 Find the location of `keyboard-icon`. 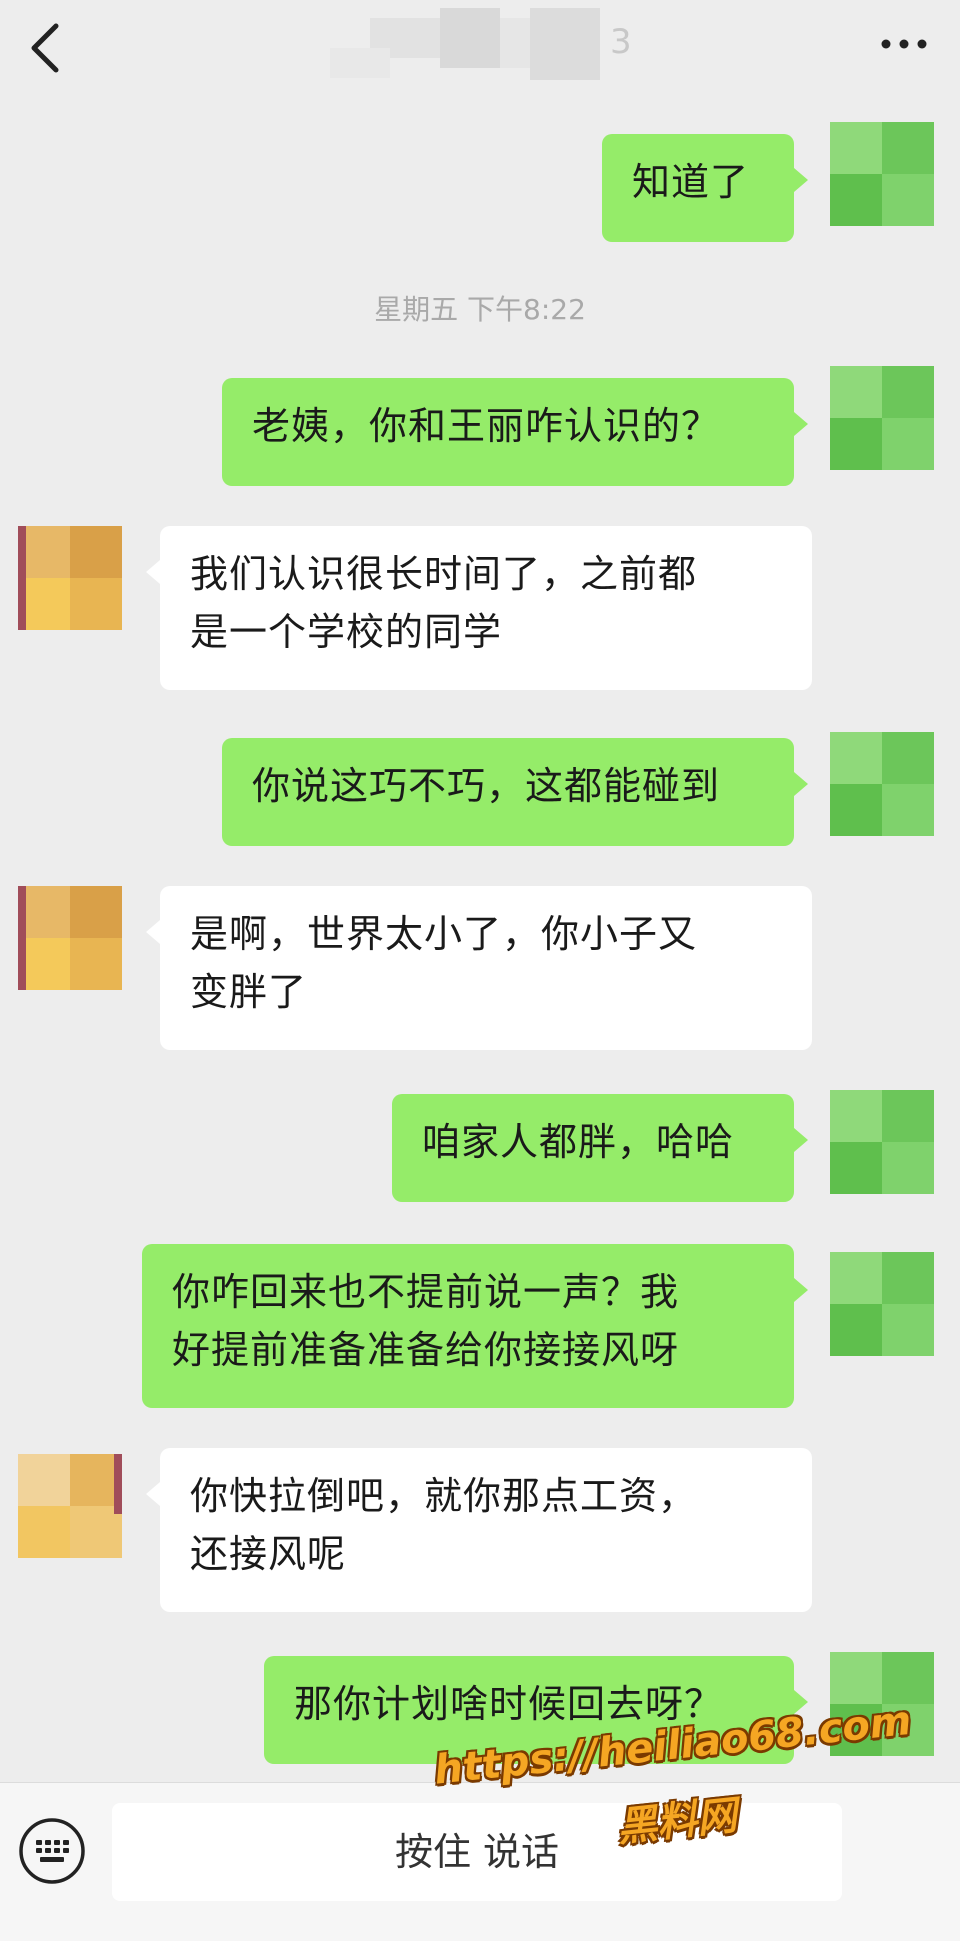

keyboard-icon is located at coordinates (52, 1851).